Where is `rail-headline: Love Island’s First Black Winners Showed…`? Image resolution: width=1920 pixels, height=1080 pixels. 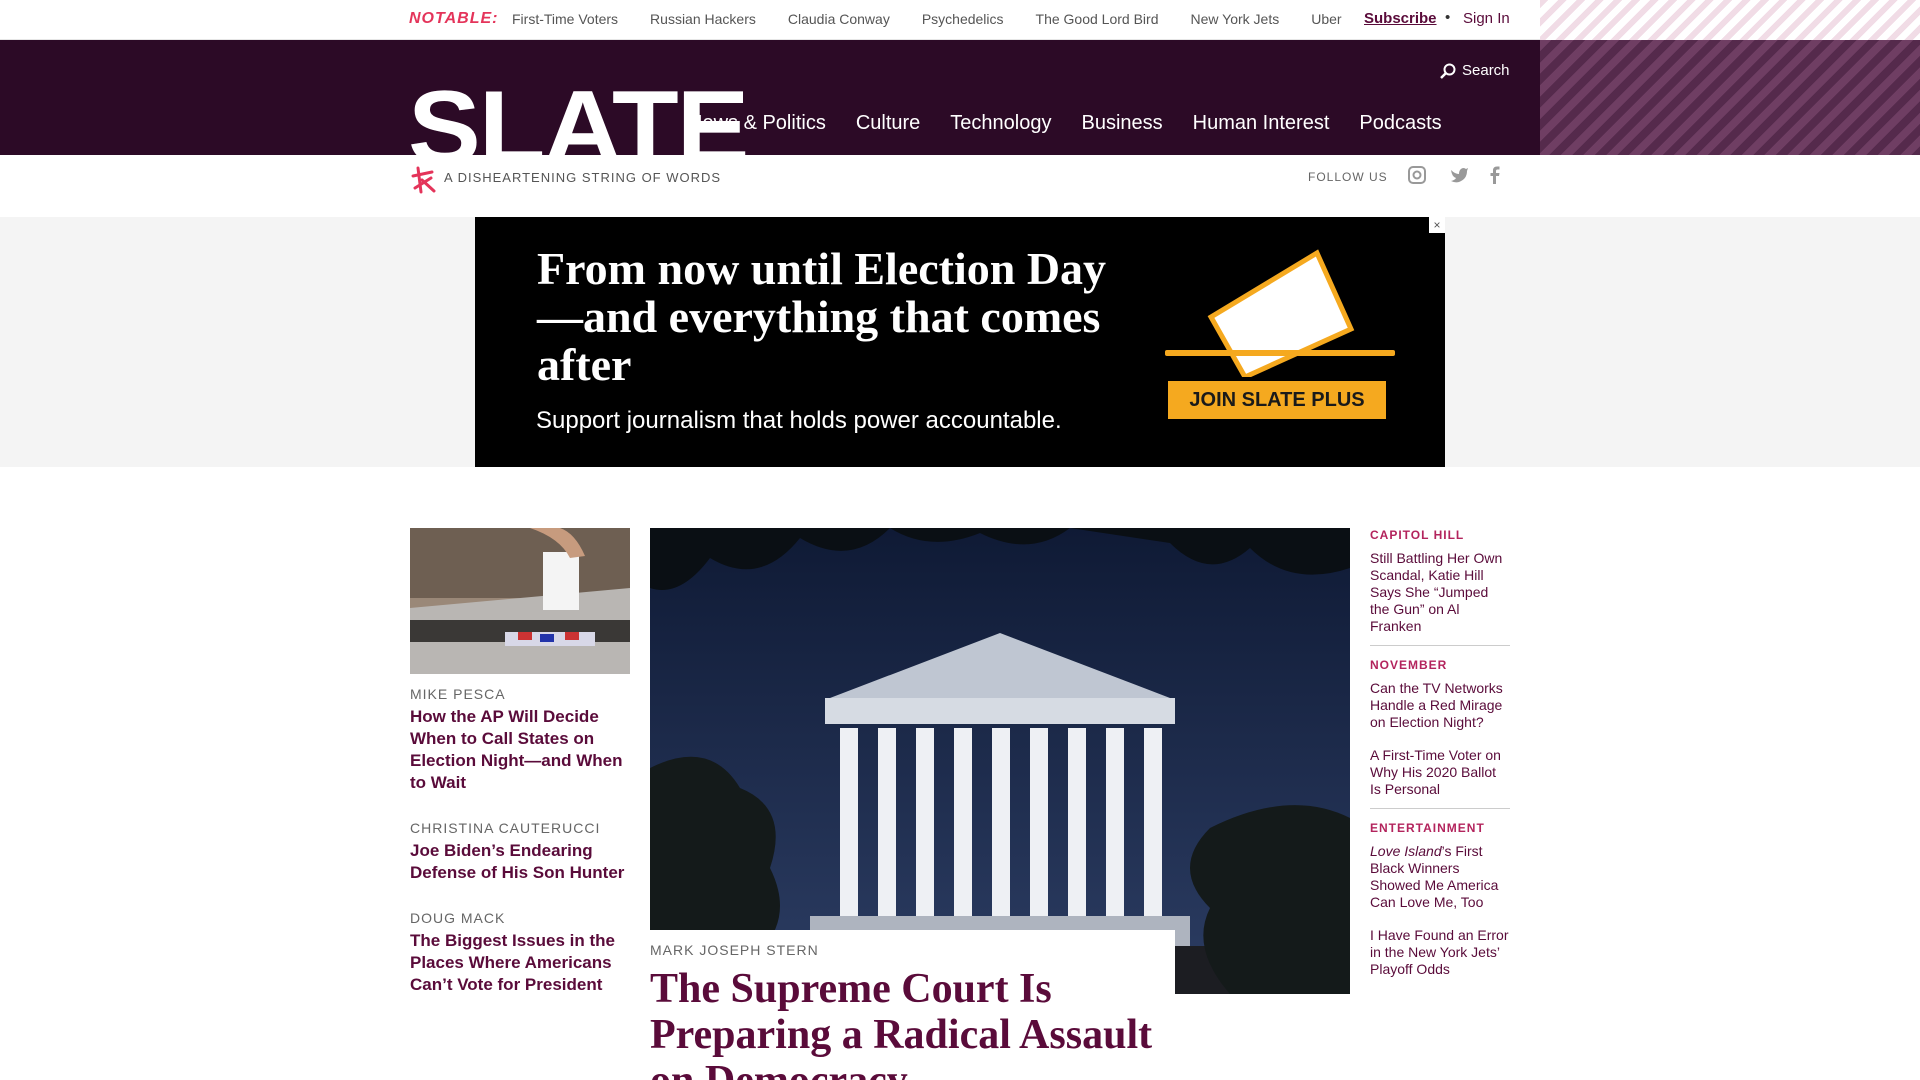 rail-headline: Love Island’s First Black Winners Showed… is located at coordinates (1440, 877).